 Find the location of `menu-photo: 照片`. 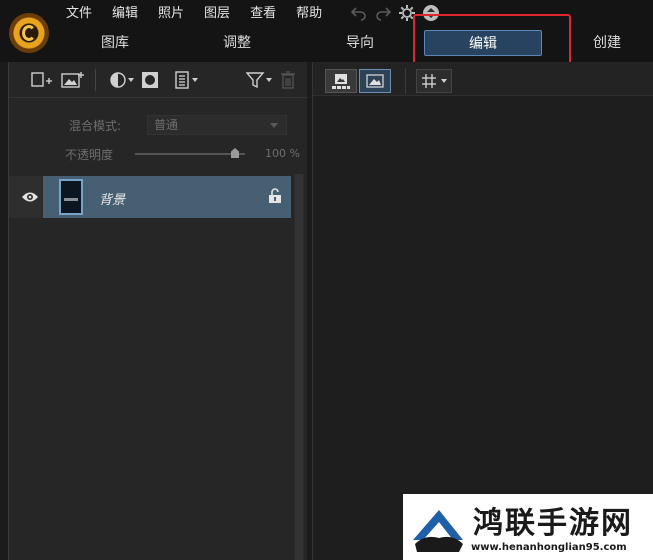

menu-photo: 照片 is located at coordinates (171, 14).